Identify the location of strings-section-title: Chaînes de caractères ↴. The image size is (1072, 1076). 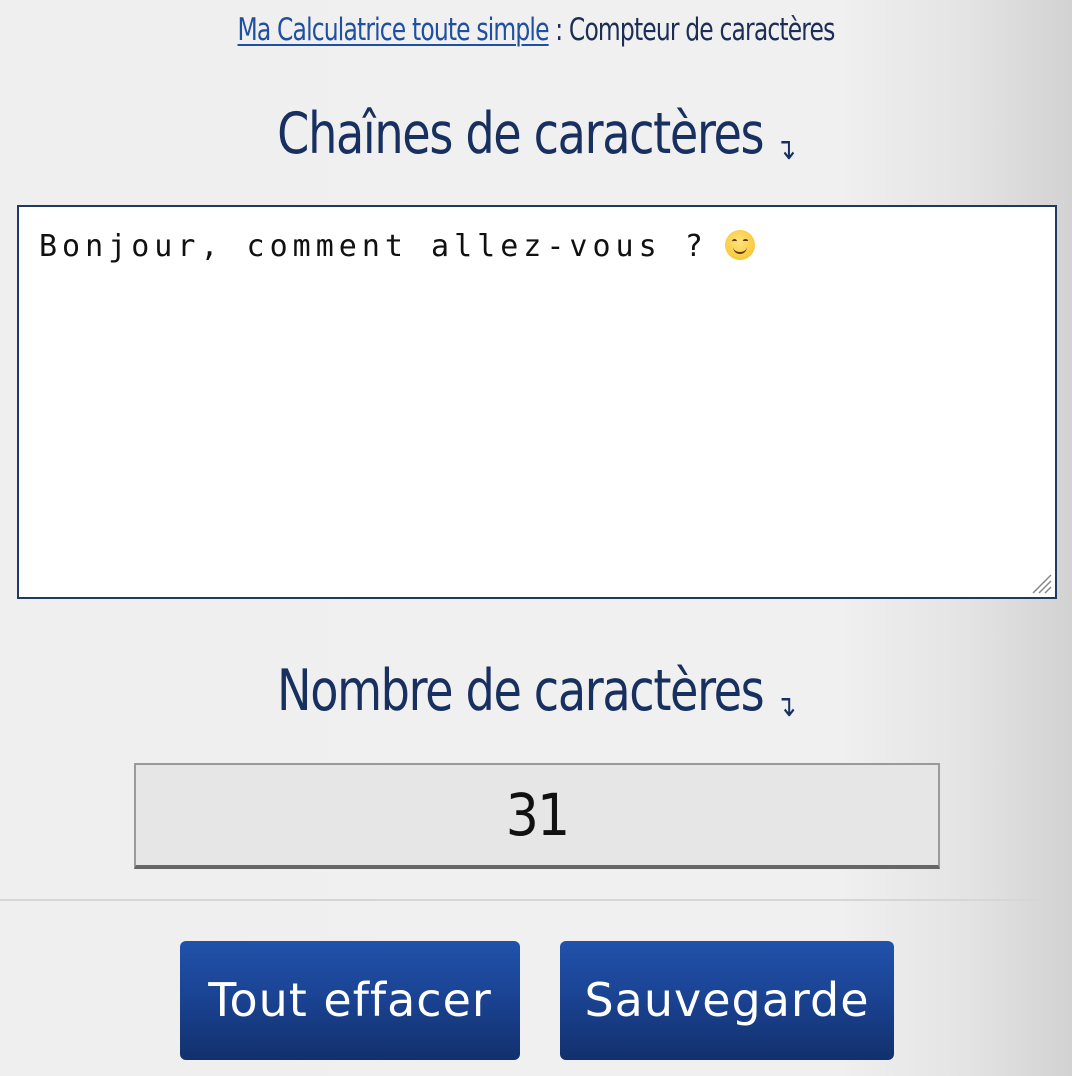
(536, 142).